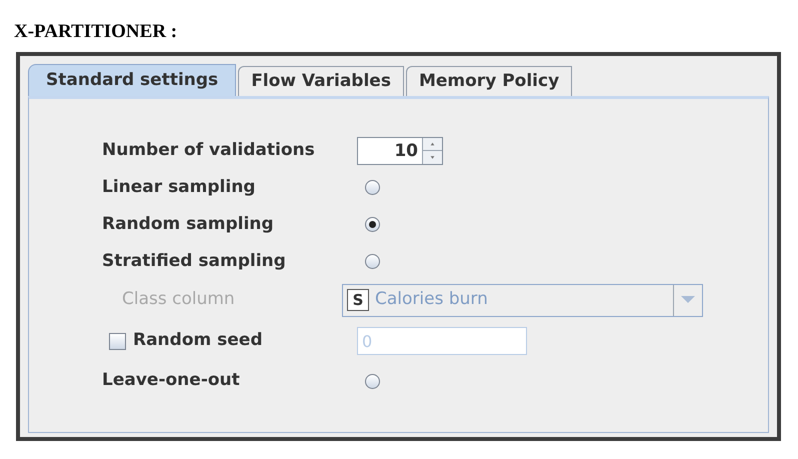 This screenshot has height=459, width=798. Describe the element at coordinates (321, 81) in the screenshot. I see `tab: Flow Variables` at that location.